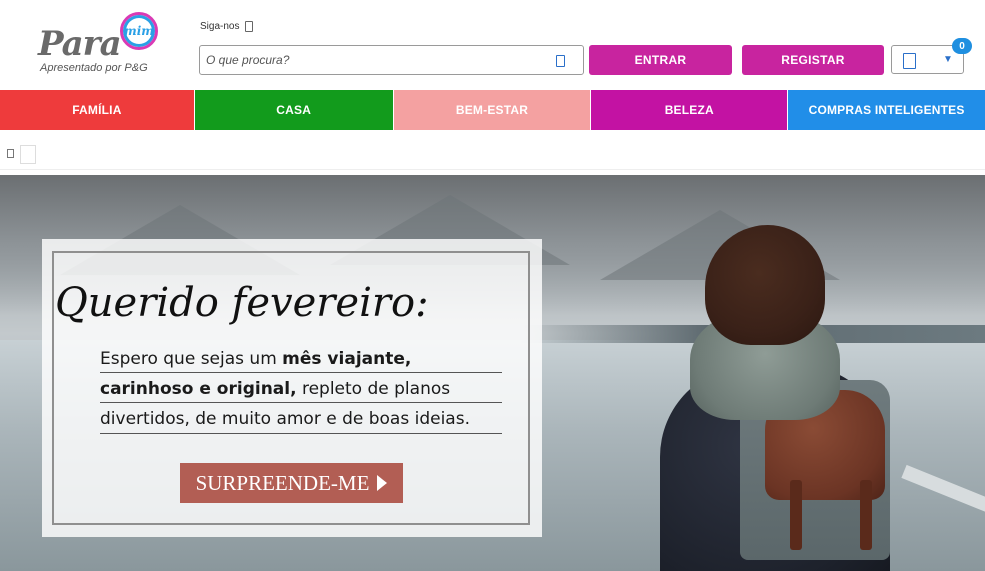 The height and width of the screenshot is (571, 985). What do you see at coordinates (886, 110) in the screenshot?
I see `nav-item-compras-inteligentes: COMPRAS INTELIGENTES` at bounding box center [886, 110].